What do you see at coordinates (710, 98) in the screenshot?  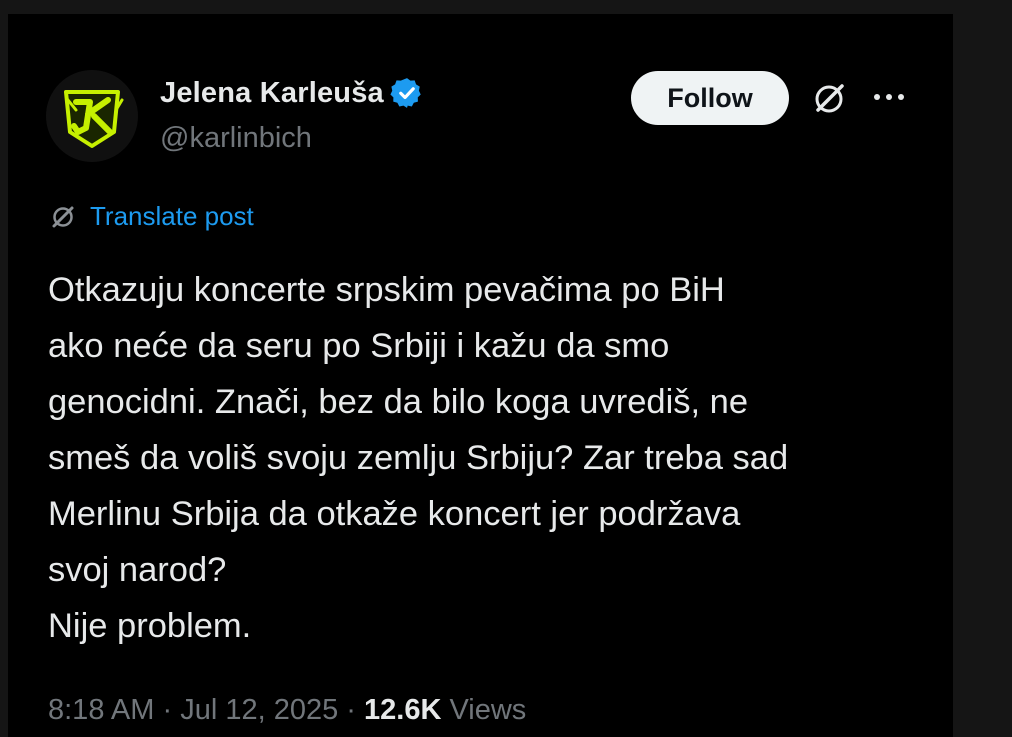 I see `follow-button: Follow` at bounding box center [710, 98].